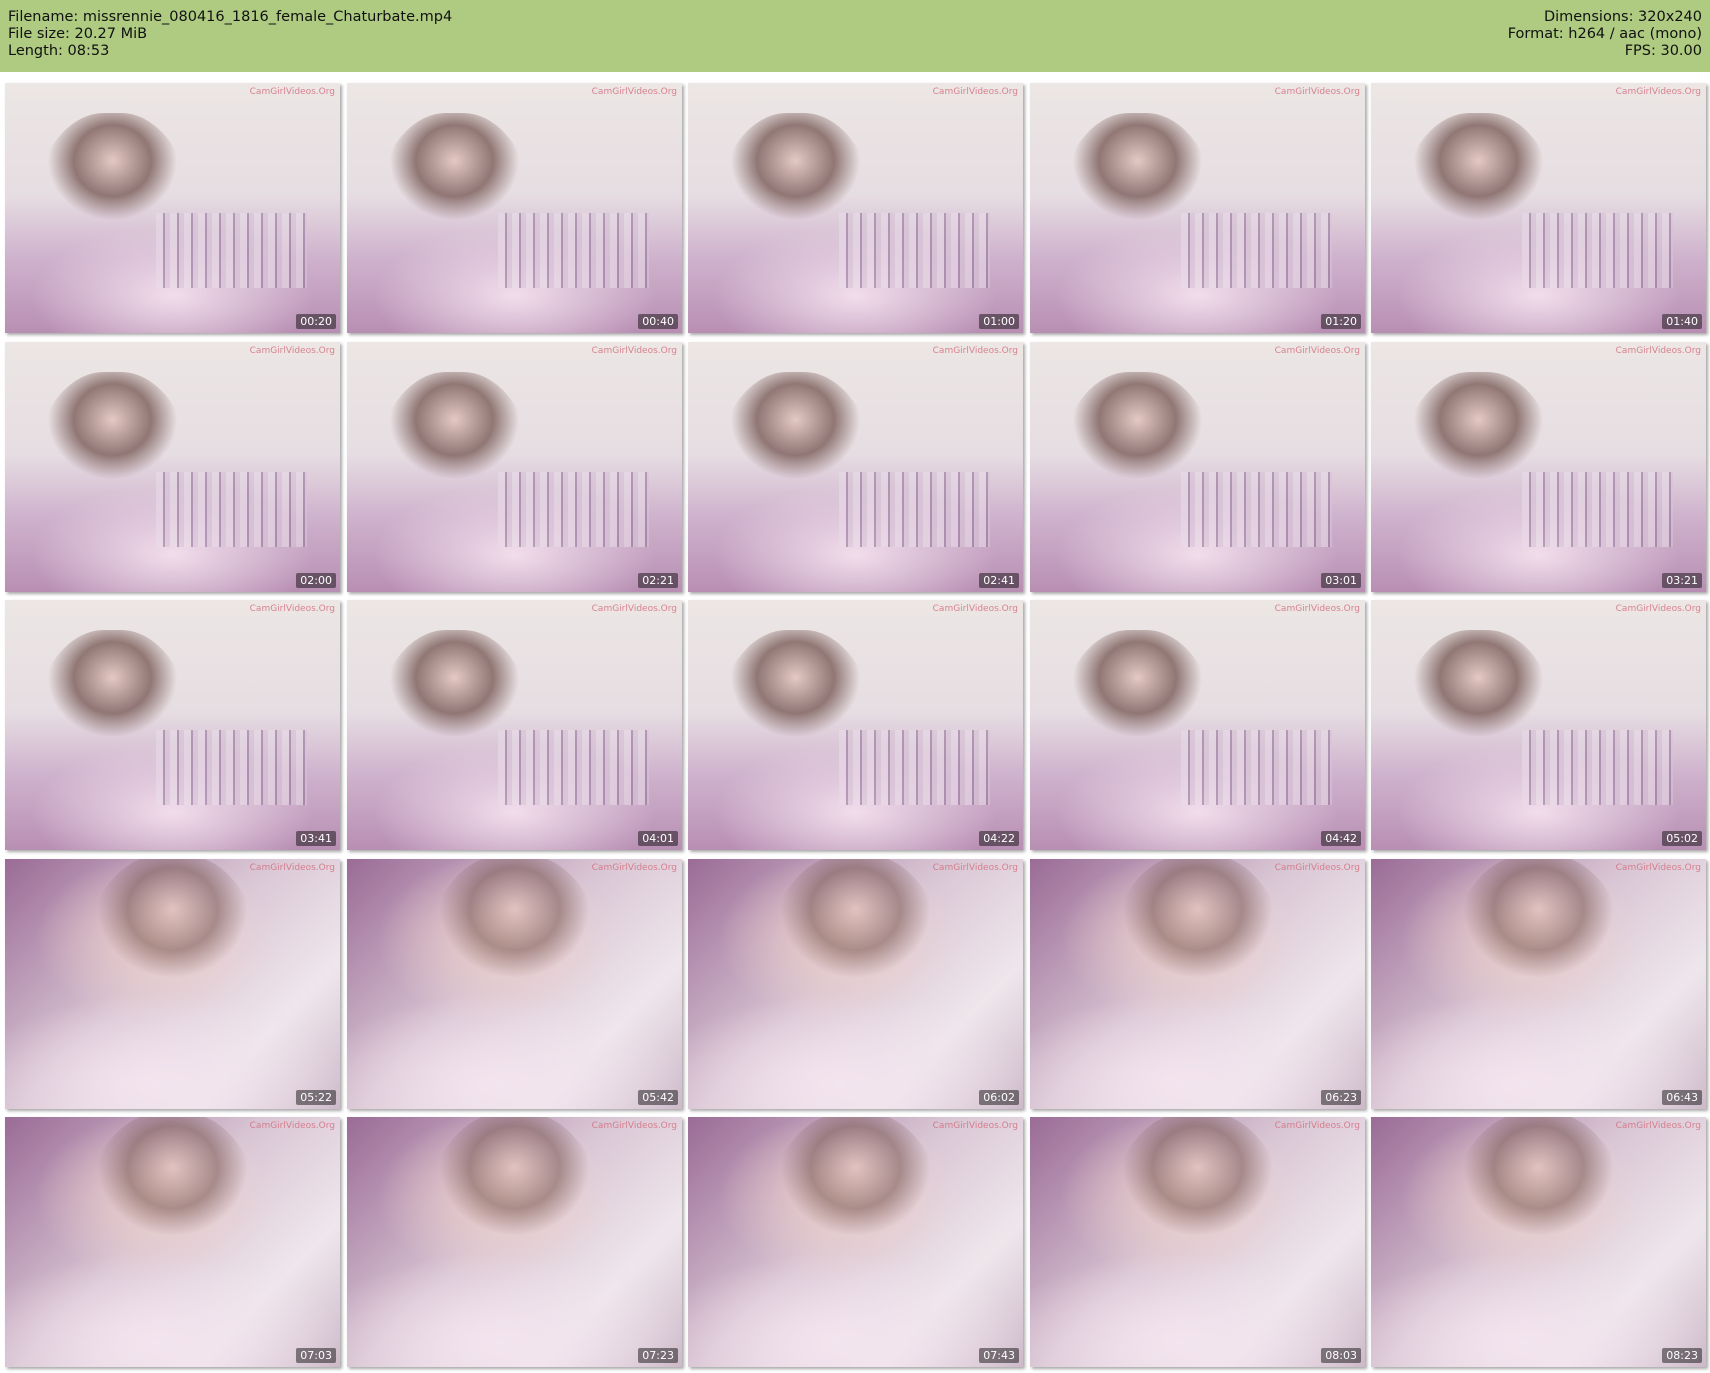 The height and width of the screenshot is (1373, 1710). I want to click on format-text: Format: h264 / aac (mono), so click(1604, 34).